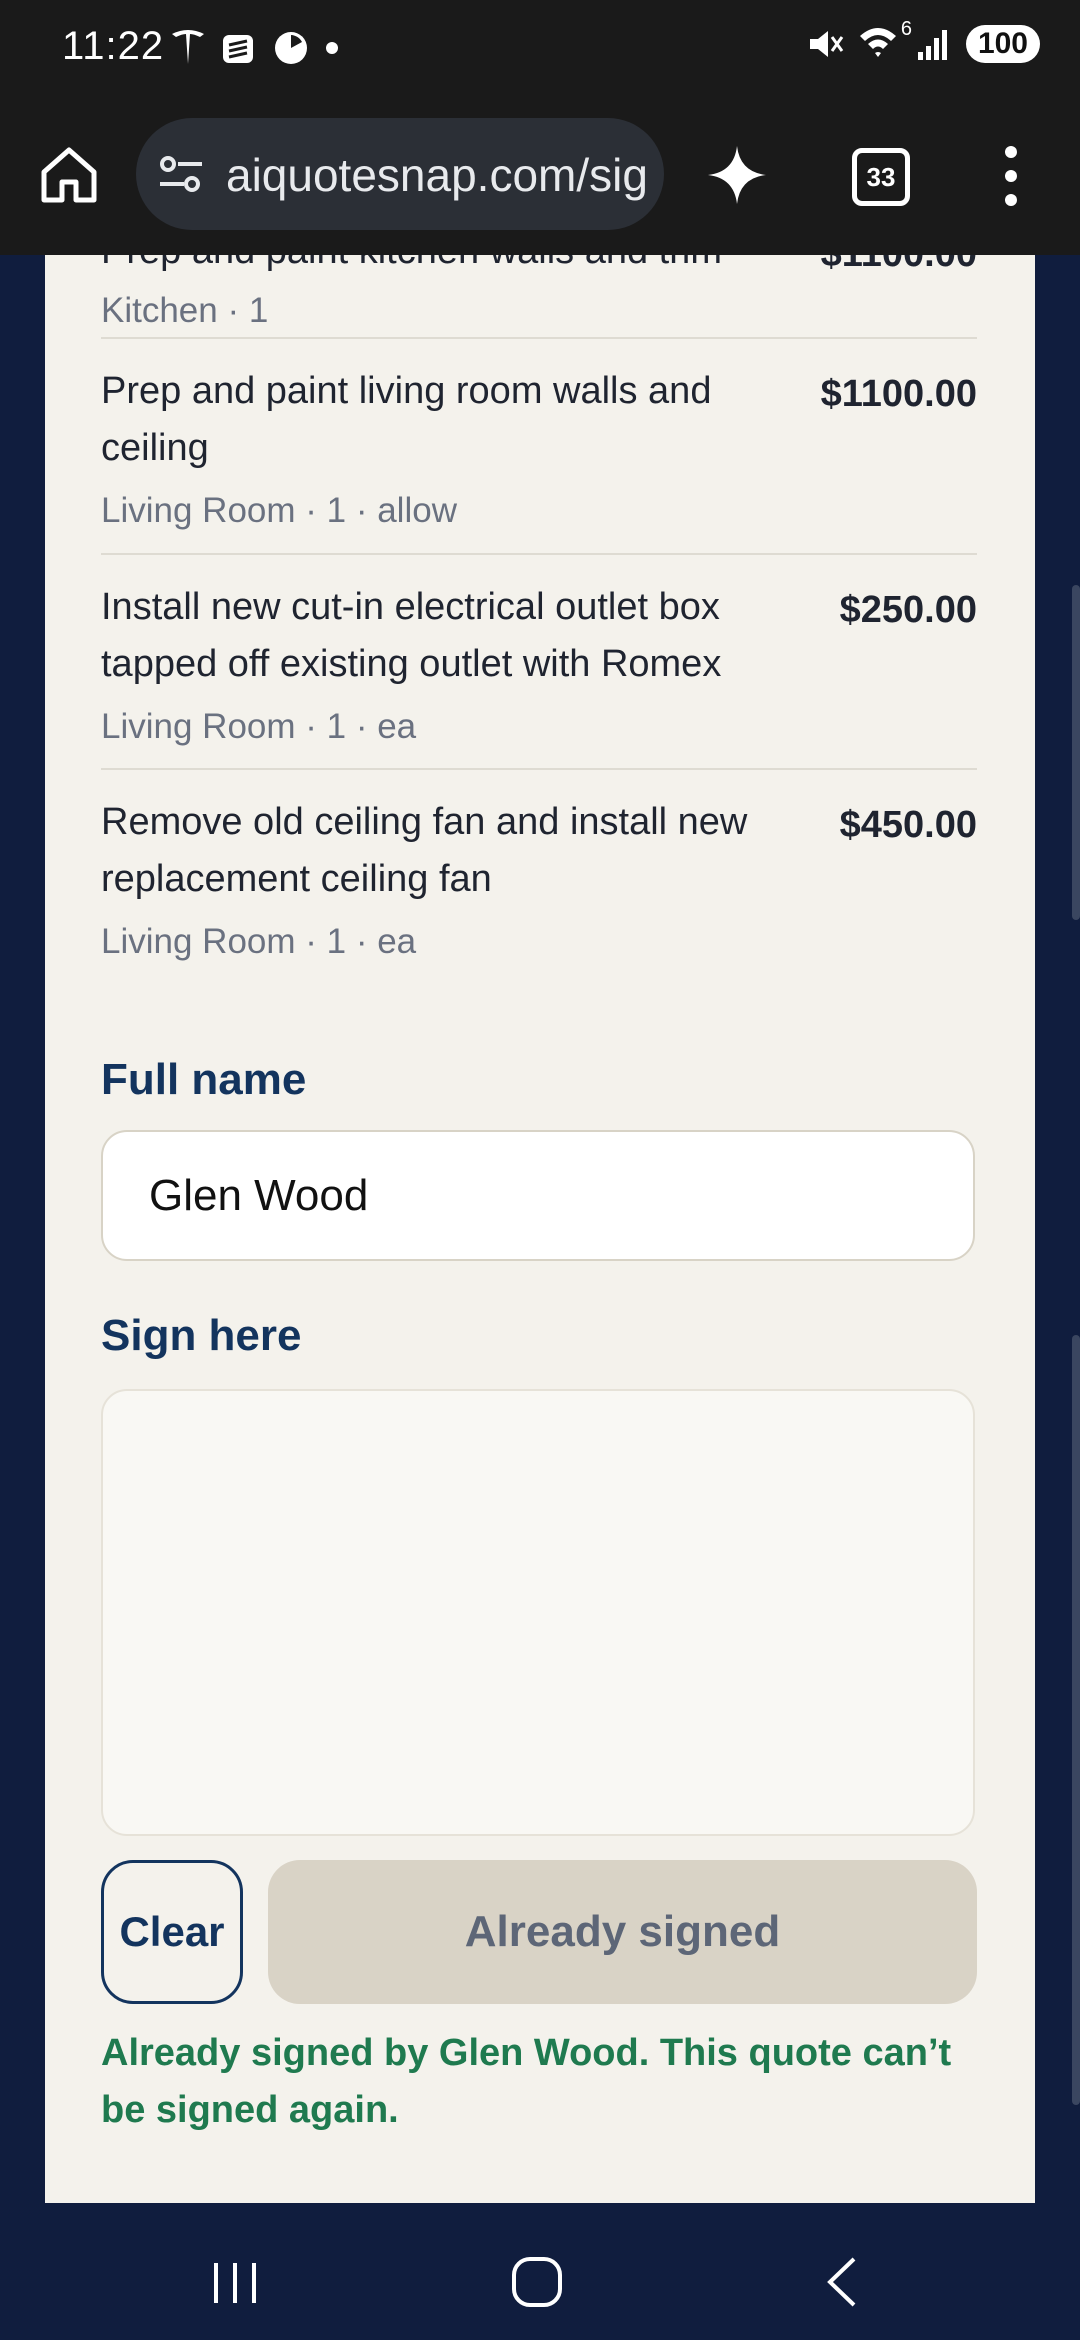  What do you see at coordinates (540, 50) in the screenshot?
I see `status-bar: 11:22 6 100` at bounding box center [540, 50].